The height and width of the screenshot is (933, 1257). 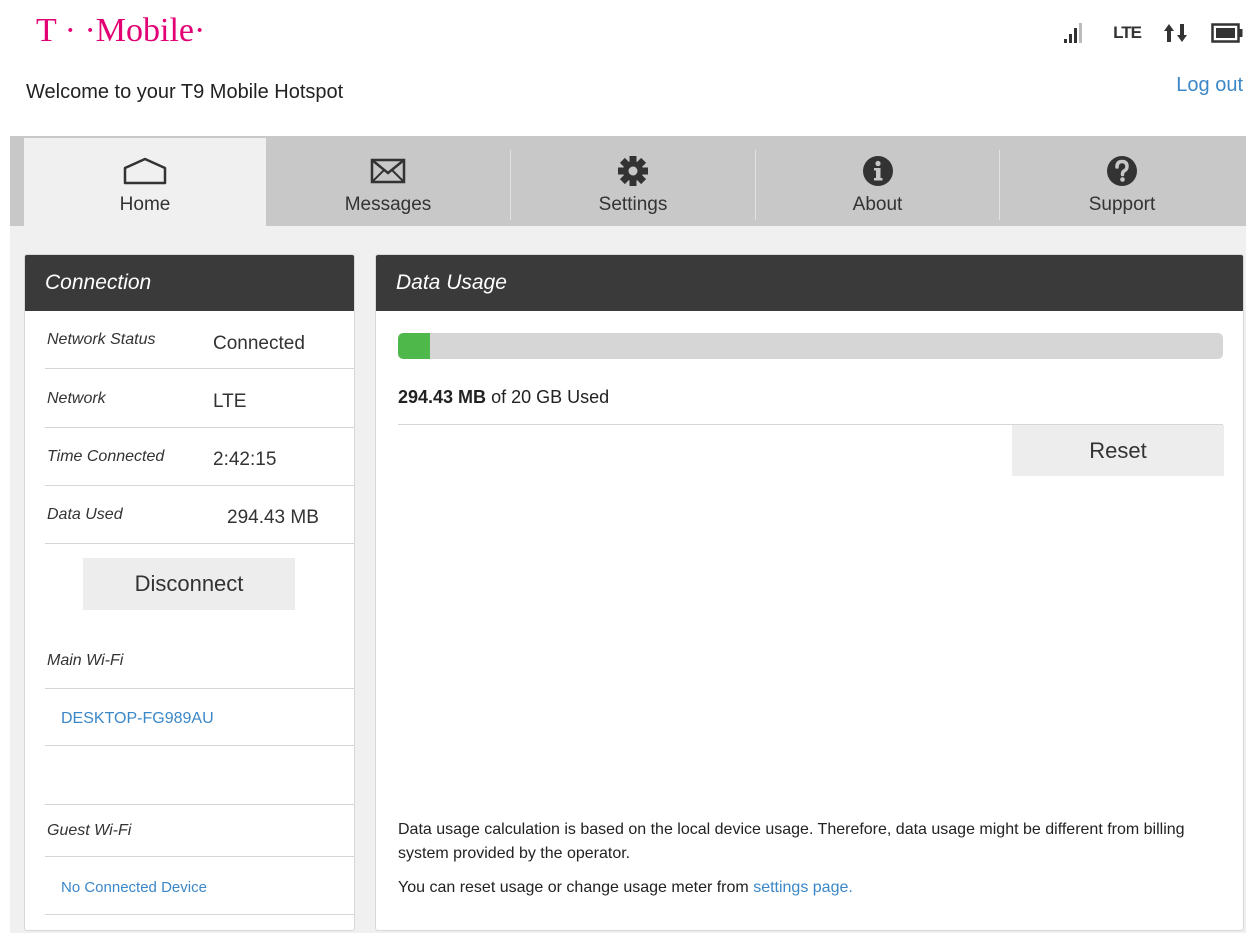 I want to click on connection-row-network-status: Network Status Connected, so click(x=199, y=340).